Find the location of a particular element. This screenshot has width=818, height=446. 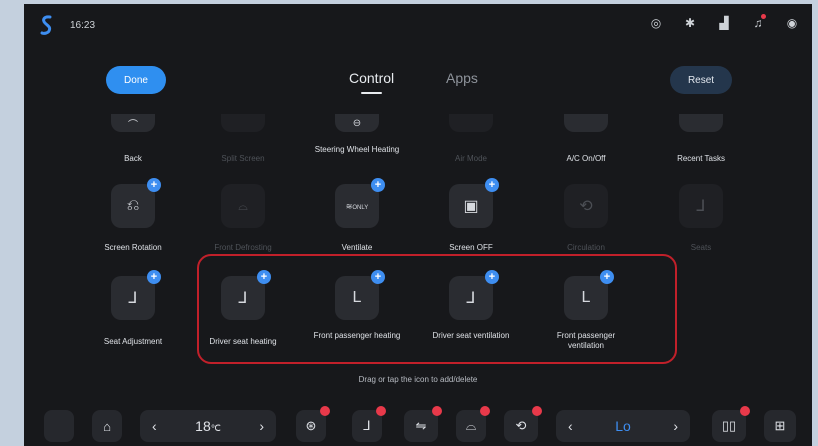

apps-grid-icon: ⊞ is located at coordinates (780, 425).